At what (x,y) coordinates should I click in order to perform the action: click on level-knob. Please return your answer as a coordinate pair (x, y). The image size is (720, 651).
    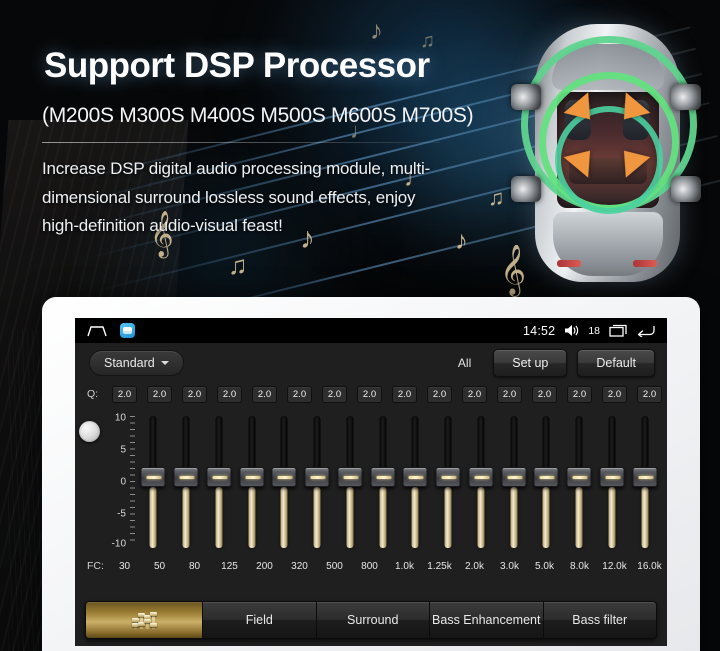
    Looking at the image, I should click on (89, 431).